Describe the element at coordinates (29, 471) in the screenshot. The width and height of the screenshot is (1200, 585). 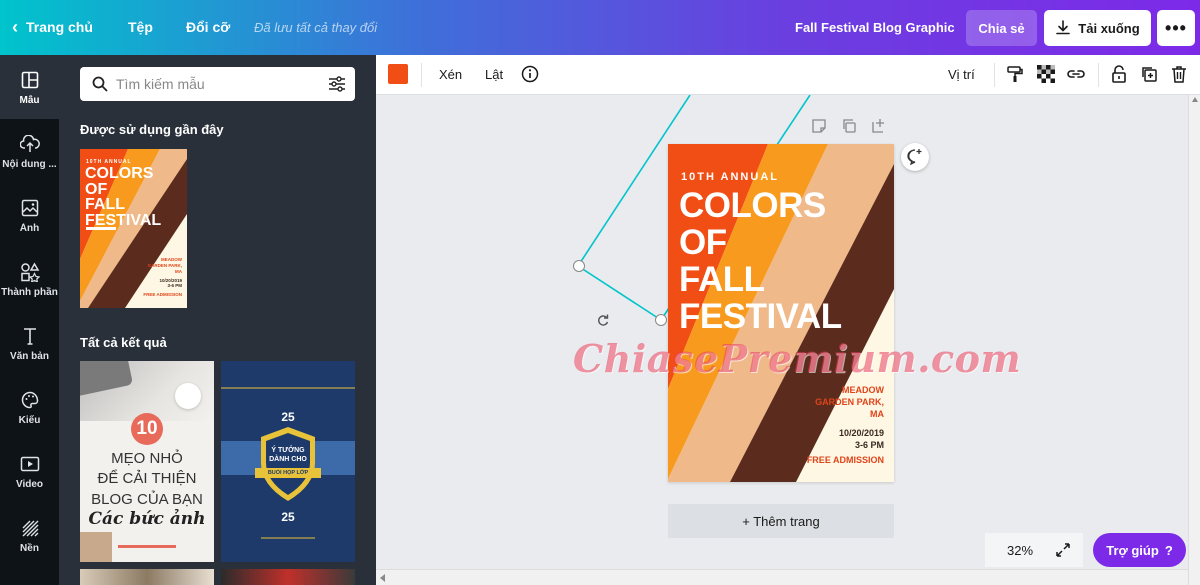
I see `rail-item-video: Video` at that location.